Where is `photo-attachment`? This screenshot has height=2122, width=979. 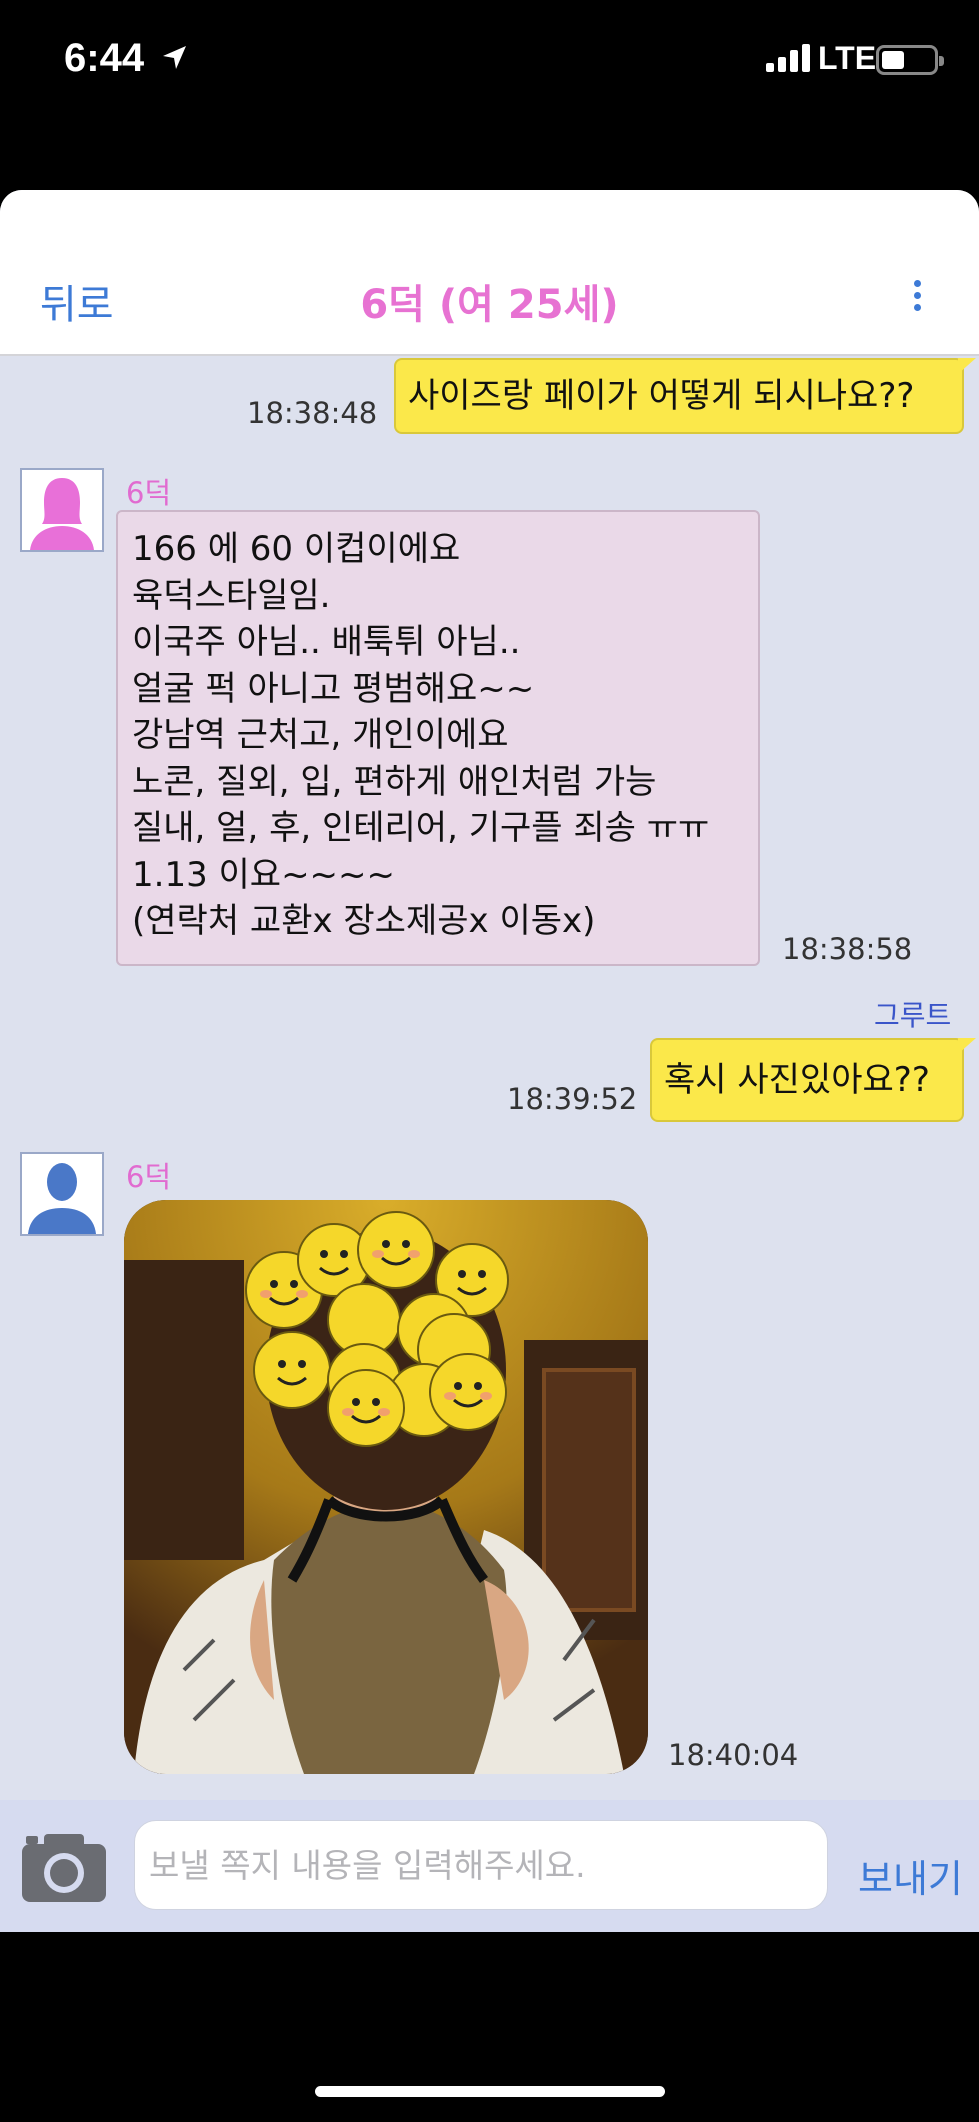
photo-attachment is located at coordinates (386, 1487).